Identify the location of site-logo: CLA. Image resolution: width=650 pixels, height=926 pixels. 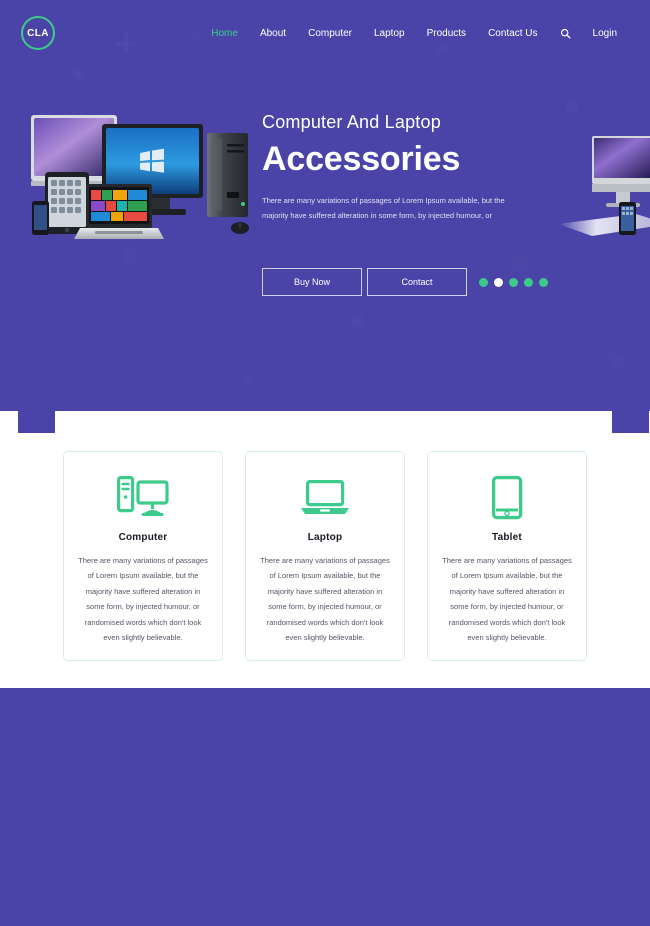
(38, 33).